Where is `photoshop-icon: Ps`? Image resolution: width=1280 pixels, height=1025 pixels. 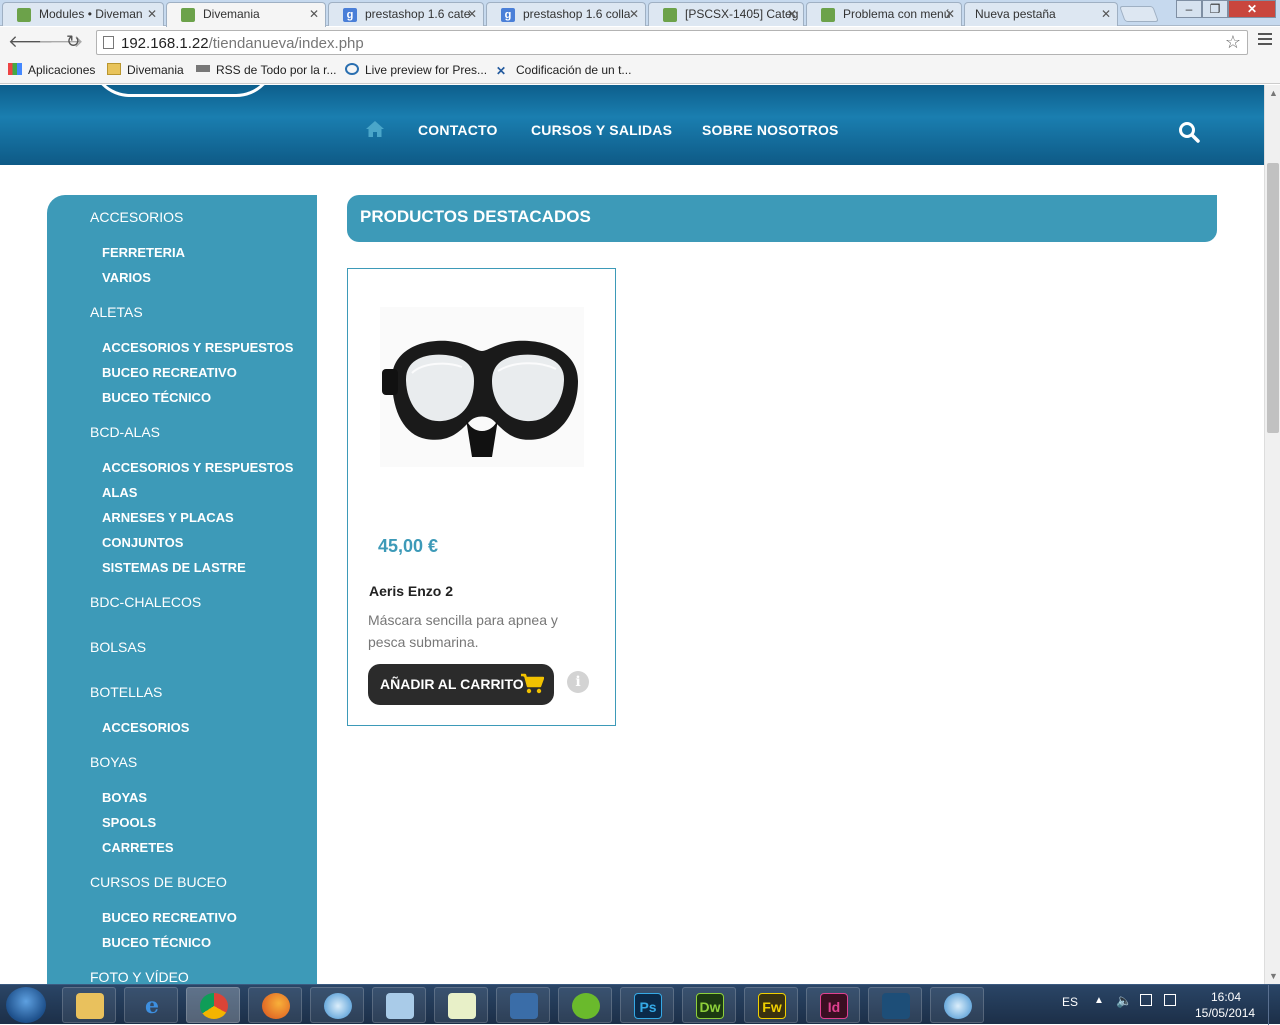
photoshop-icon: Ps is located at coordinates (647, 1005).